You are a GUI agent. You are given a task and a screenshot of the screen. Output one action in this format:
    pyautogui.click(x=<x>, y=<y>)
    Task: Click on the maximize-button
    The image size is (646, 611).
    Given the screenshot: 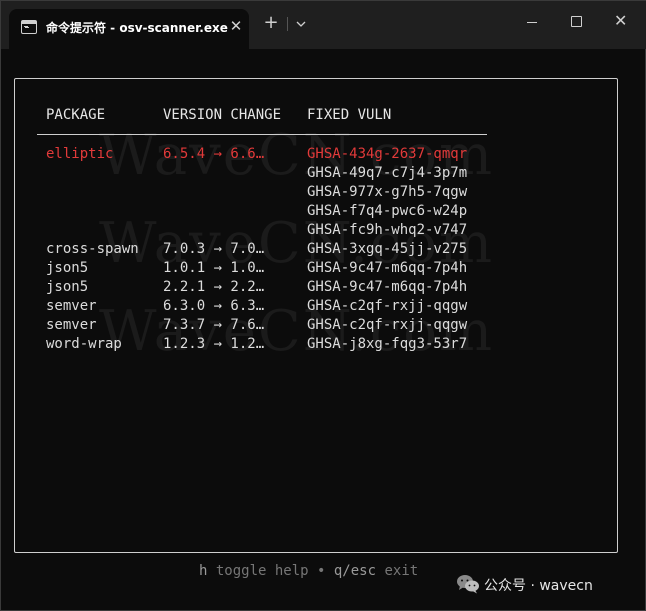 What is the action you would take?
    pyautogui.click(x=577, y=21)
    